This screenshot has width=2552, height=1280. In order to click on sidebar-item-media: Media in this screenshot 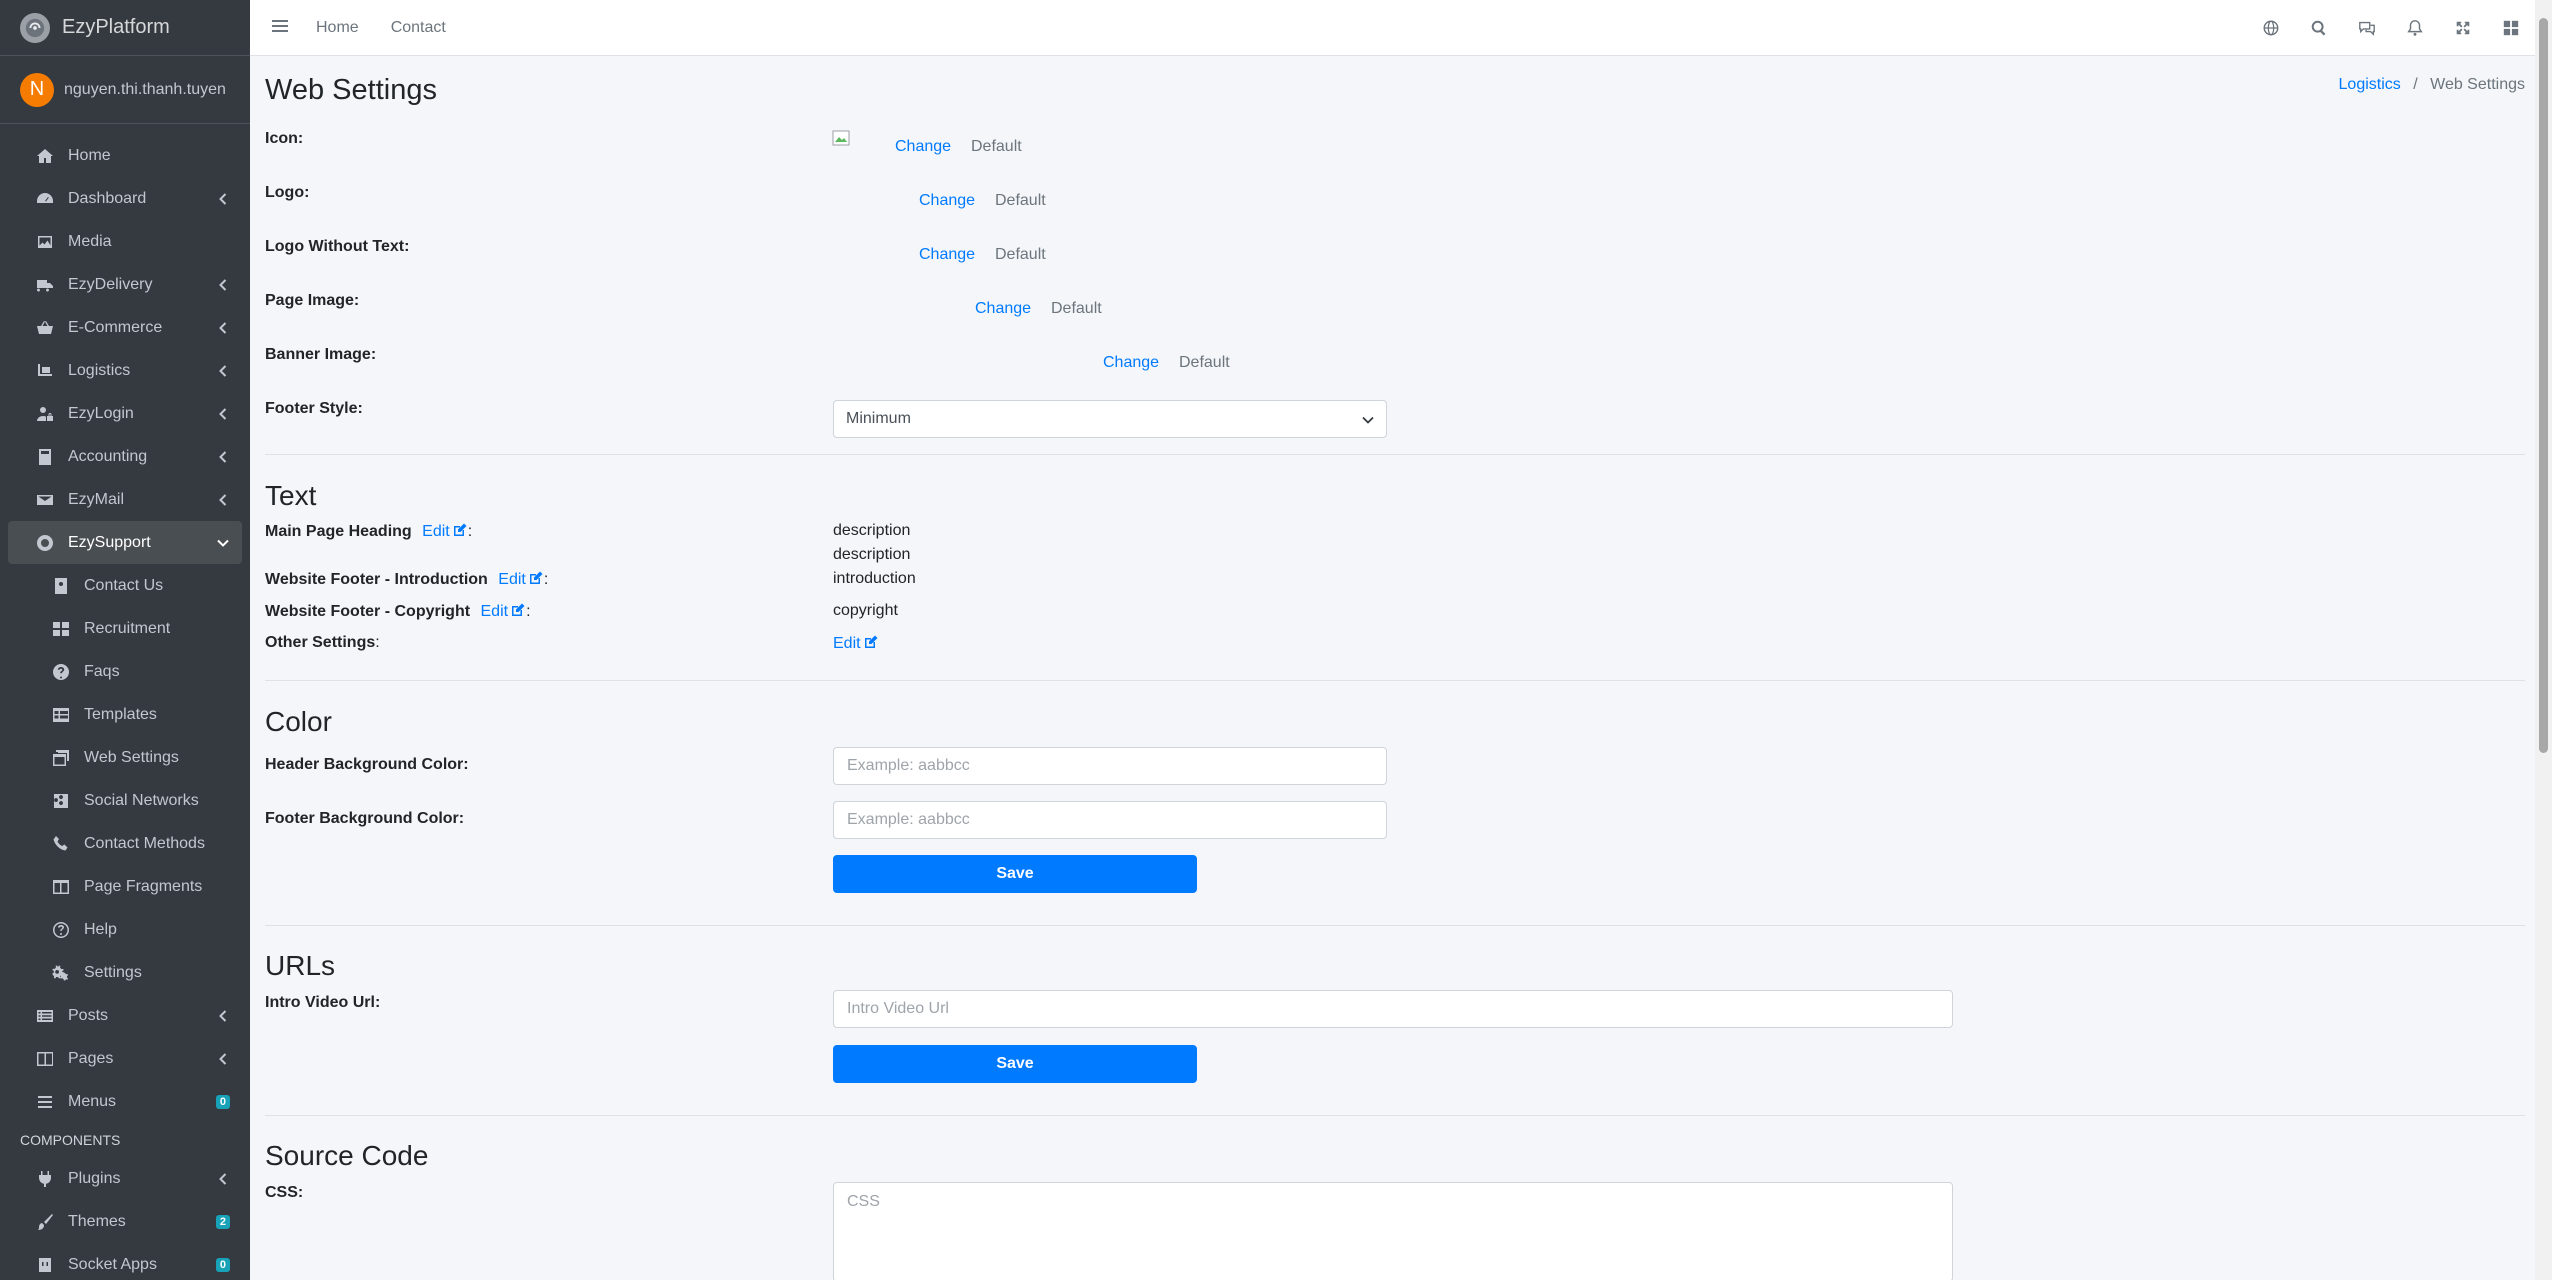, I will do `click(125, 241)`.